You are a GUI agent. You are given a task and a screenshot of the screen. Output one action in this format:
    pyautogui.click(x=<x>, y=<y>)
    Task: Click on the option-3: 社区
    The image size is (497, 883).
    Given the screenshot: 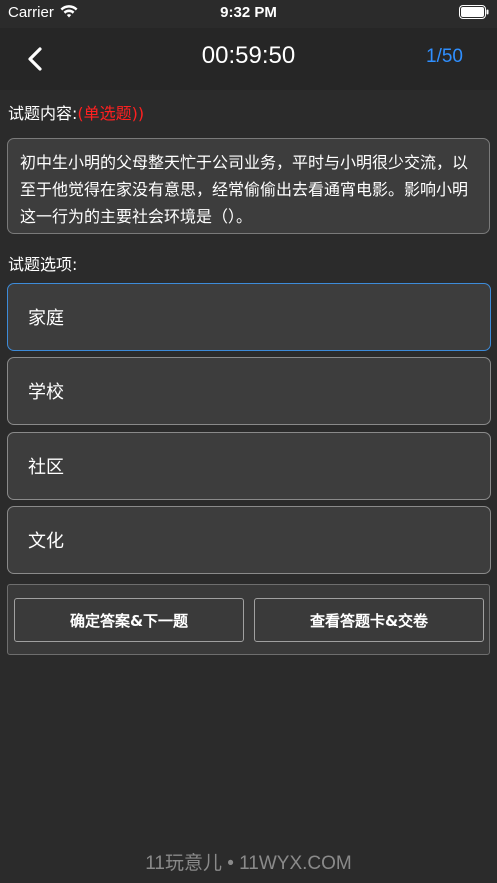 What is the action you would take?
    pyautogui.click(x=249, y=466)
    